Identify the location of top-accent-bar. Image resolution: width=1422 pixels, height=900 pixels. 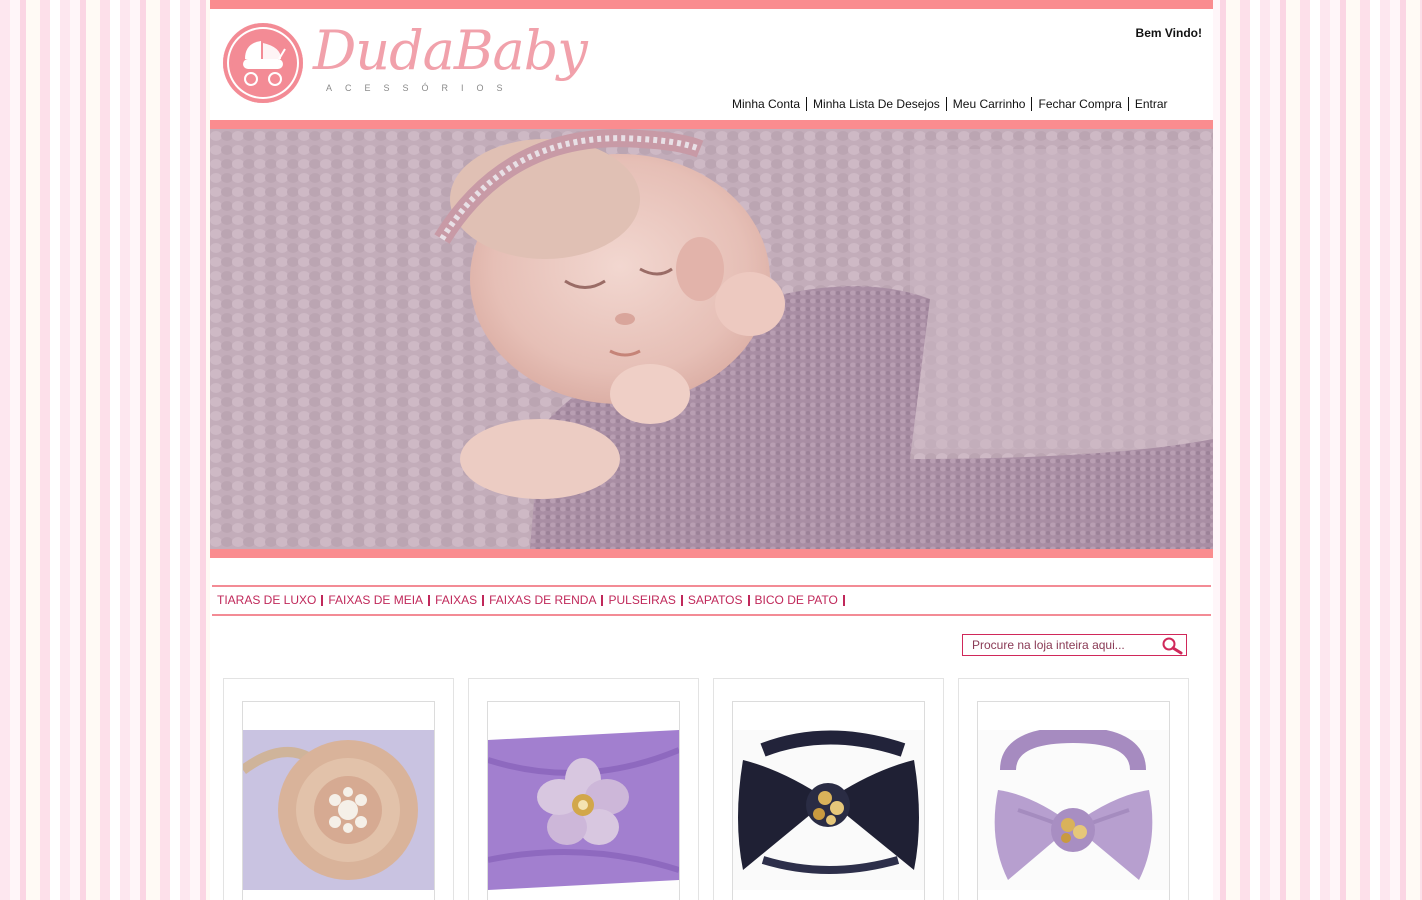
(711, 4).